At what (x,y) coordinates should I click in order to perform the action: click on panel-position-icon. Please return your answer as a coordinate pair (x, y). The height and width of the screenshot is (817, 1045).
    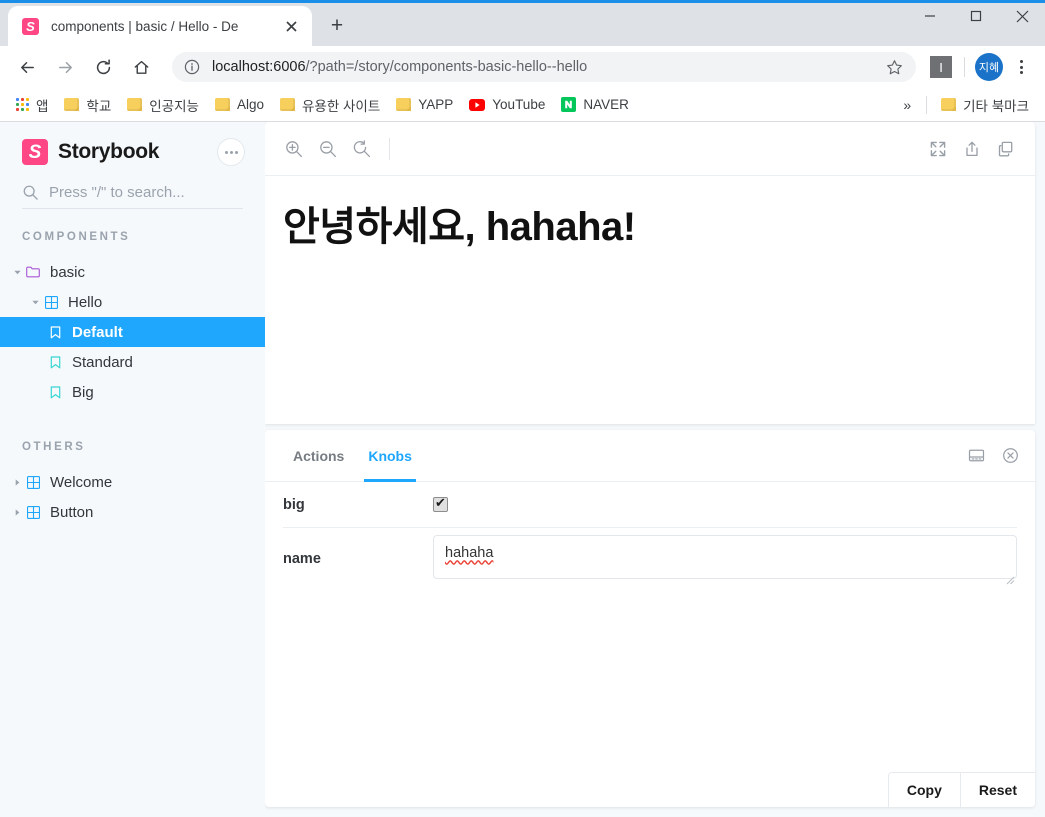
    Looking at the image, I should click on (976, 456).